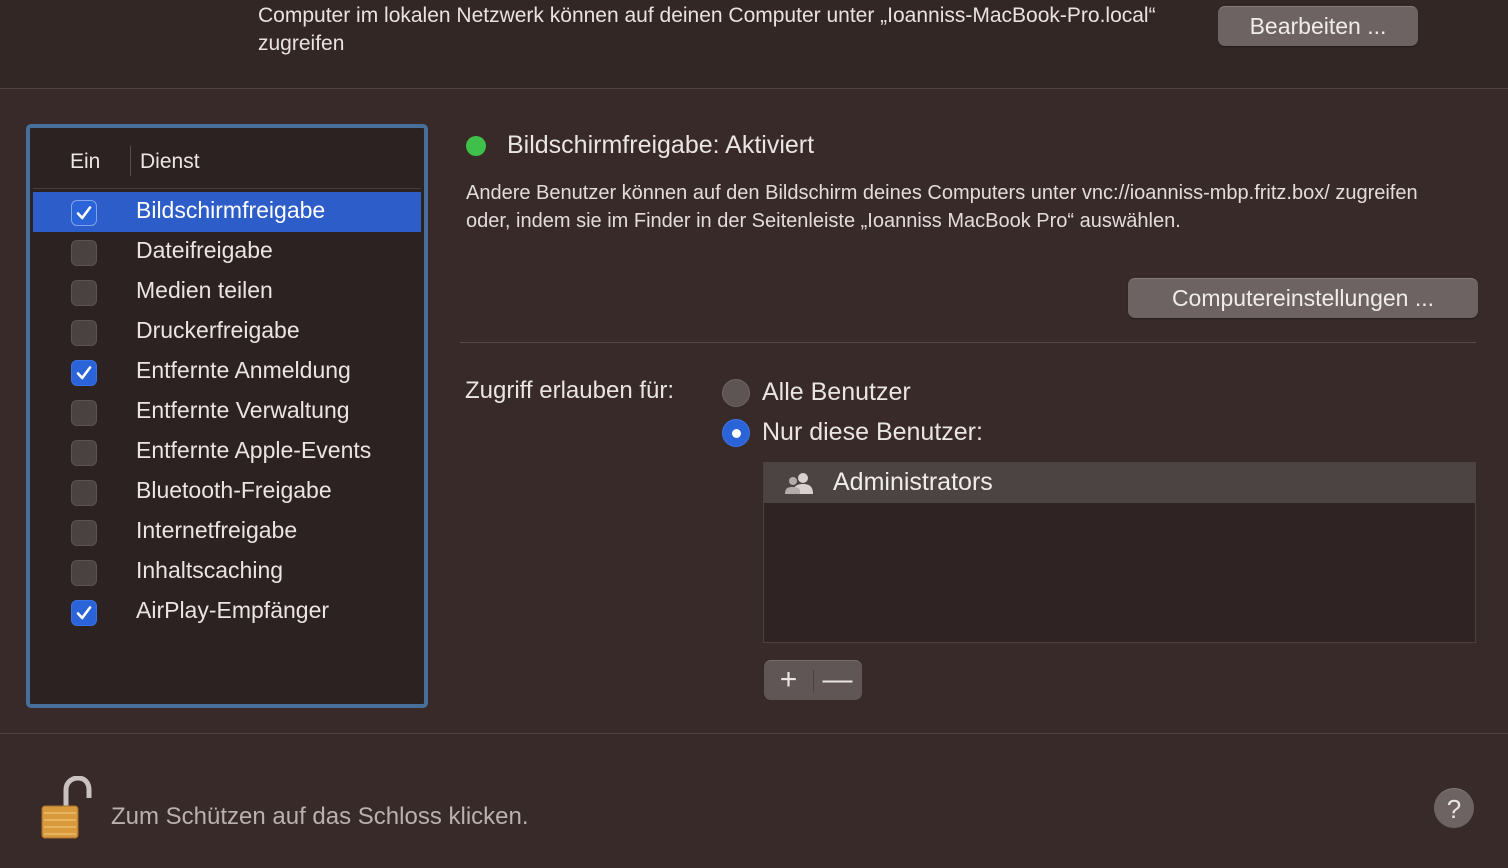  I want to click on service-label: Inhaltscaching, so click(210, 570).